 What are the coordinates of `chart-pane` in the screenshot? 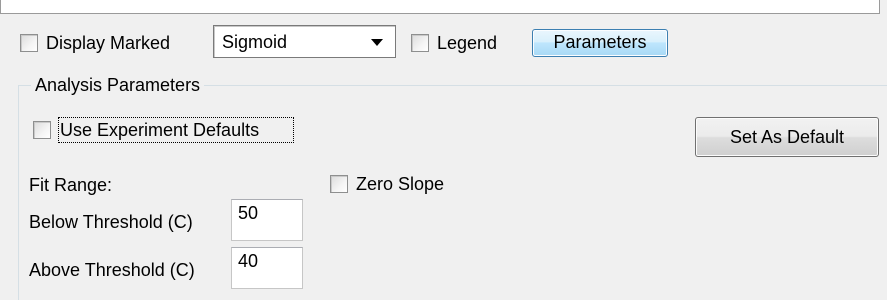 It's located at (440, 7).